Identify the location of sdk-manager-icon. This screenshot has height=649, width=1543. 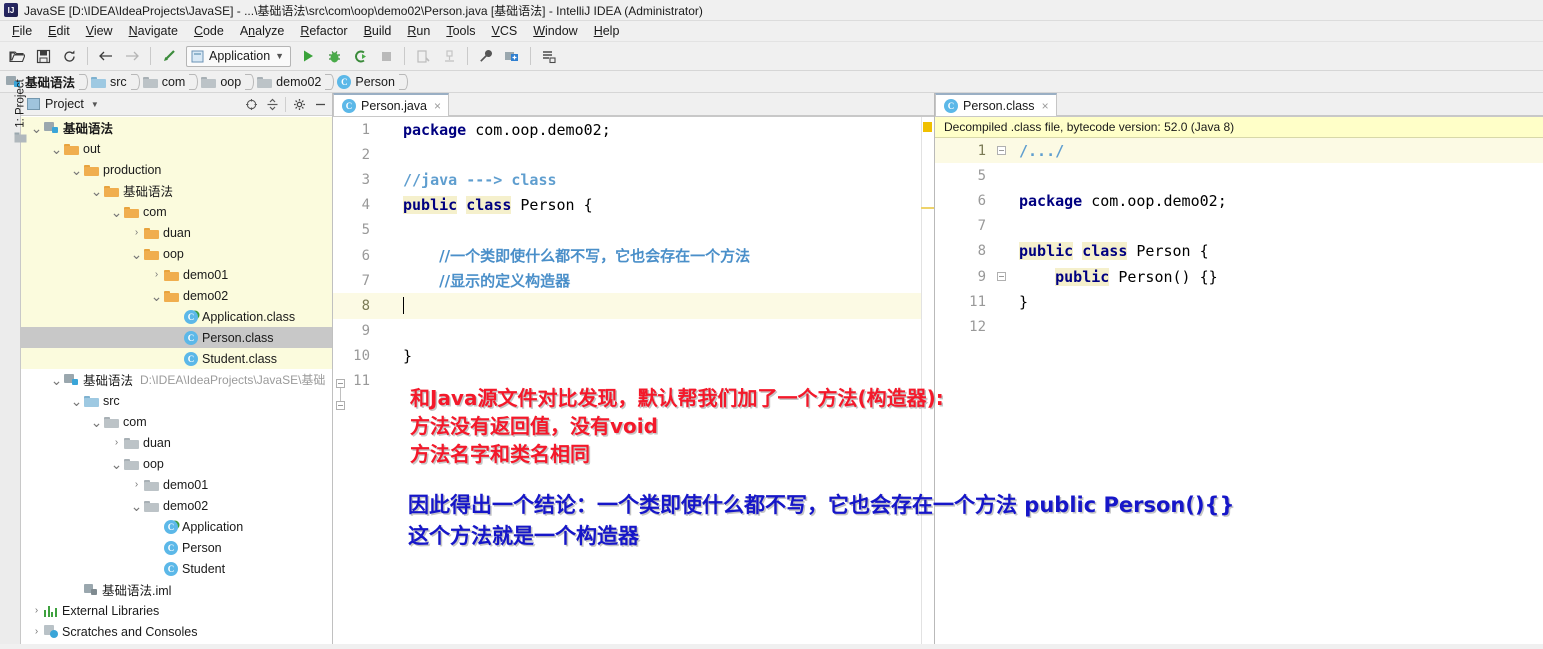
(549, 56).